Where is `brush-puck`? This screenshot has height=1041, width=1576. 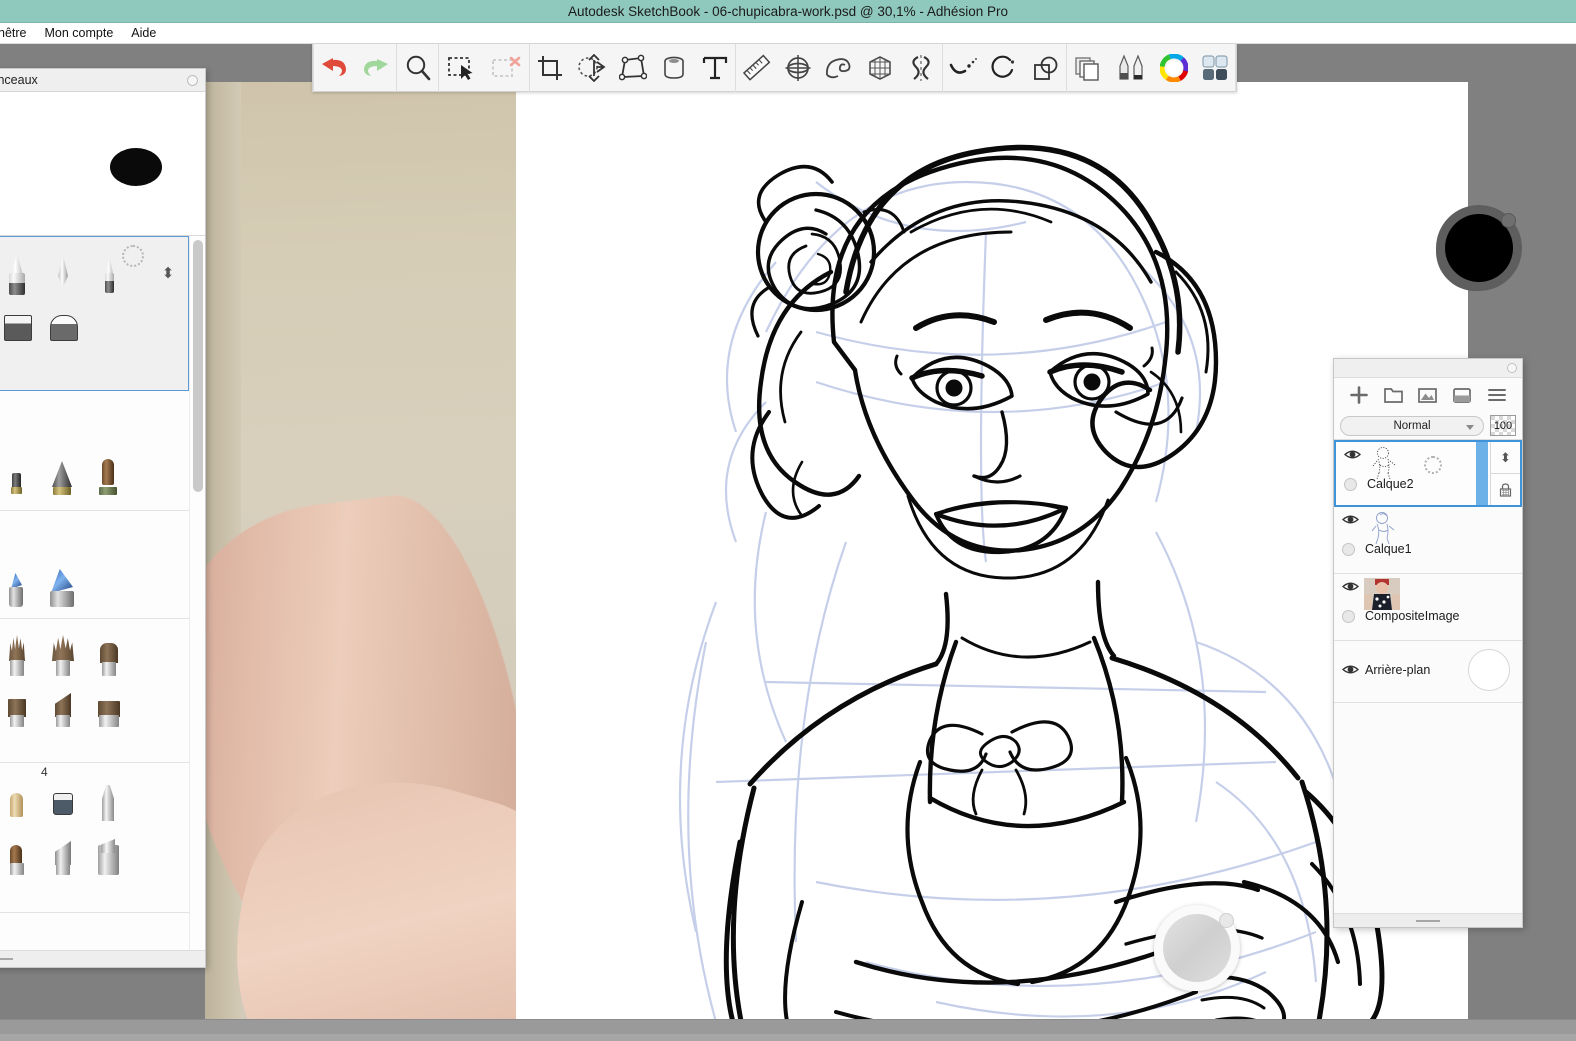 brush-puck is located at coordinates (1197, 948).